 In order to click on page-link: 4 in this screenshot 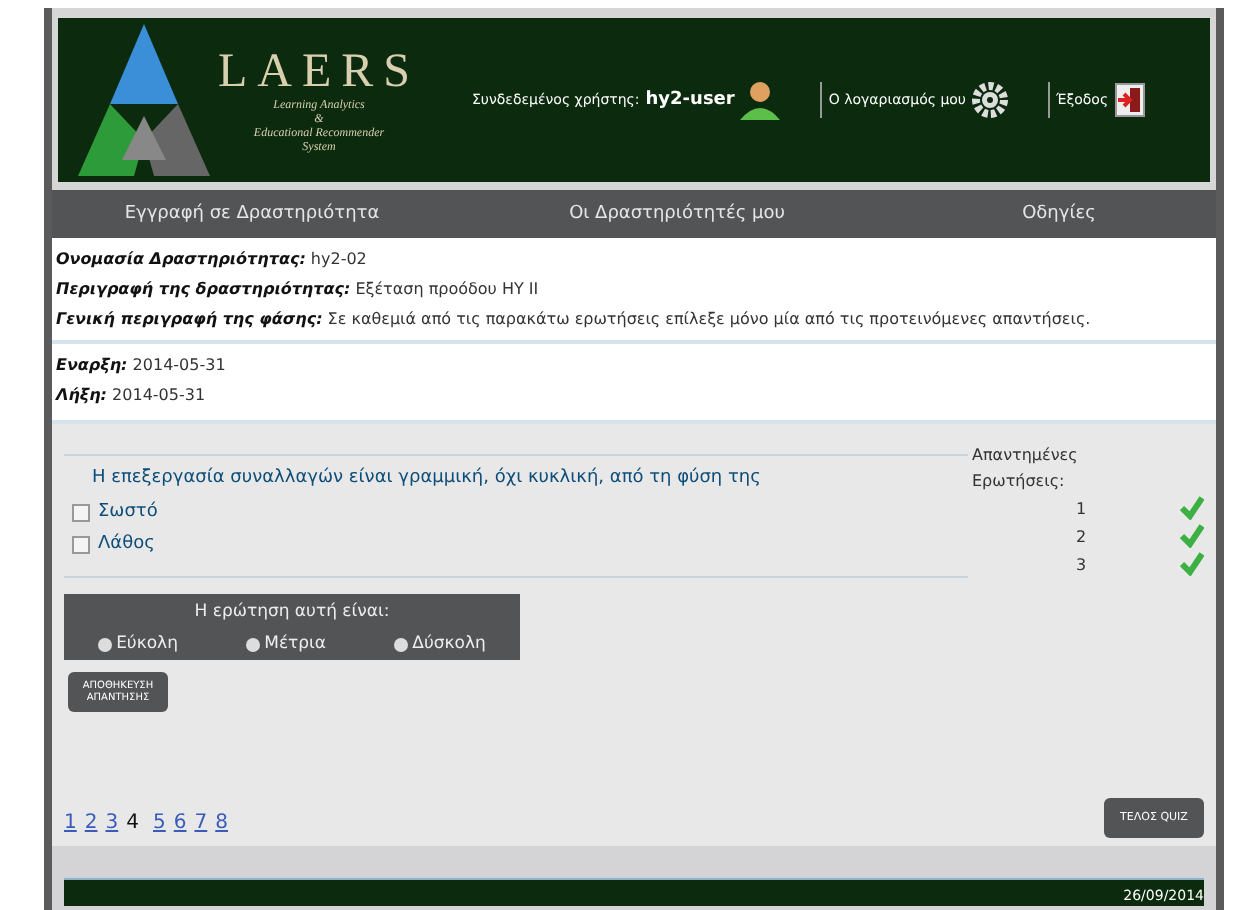, I will do `click(132, 823)`.